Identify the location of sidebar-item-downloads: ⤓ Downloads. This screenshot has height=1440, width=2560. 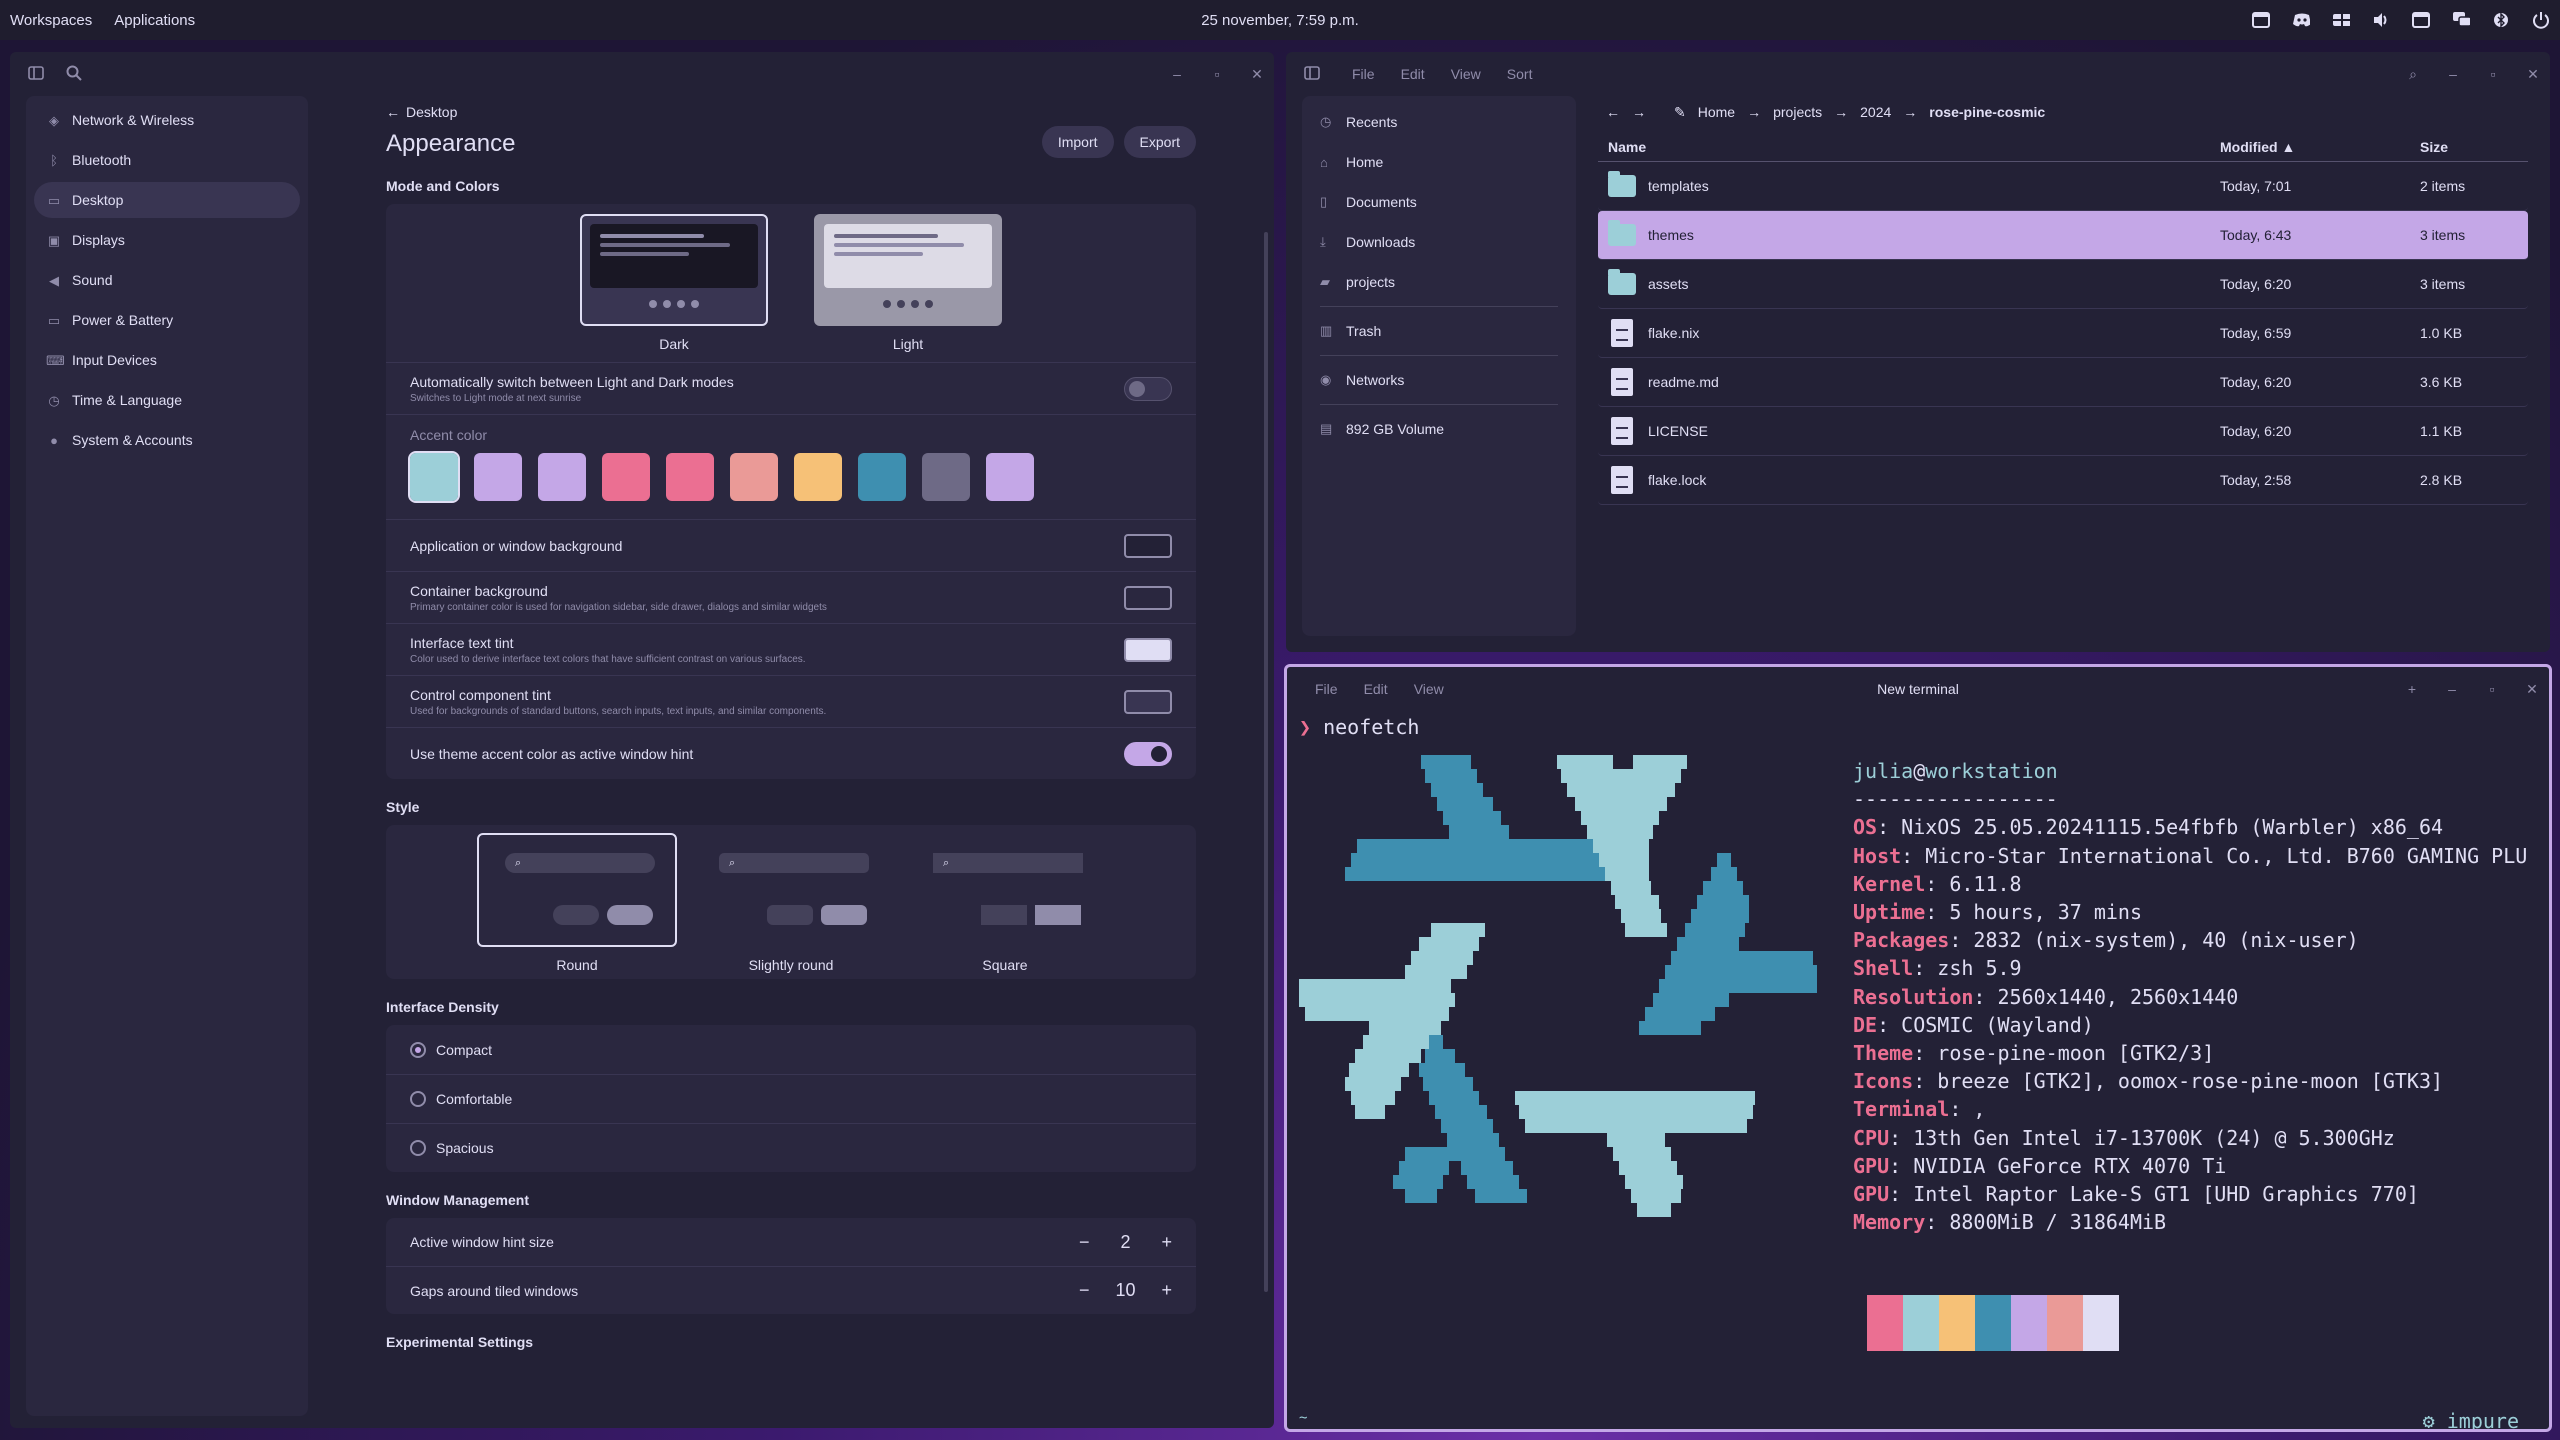
(1439, 242).